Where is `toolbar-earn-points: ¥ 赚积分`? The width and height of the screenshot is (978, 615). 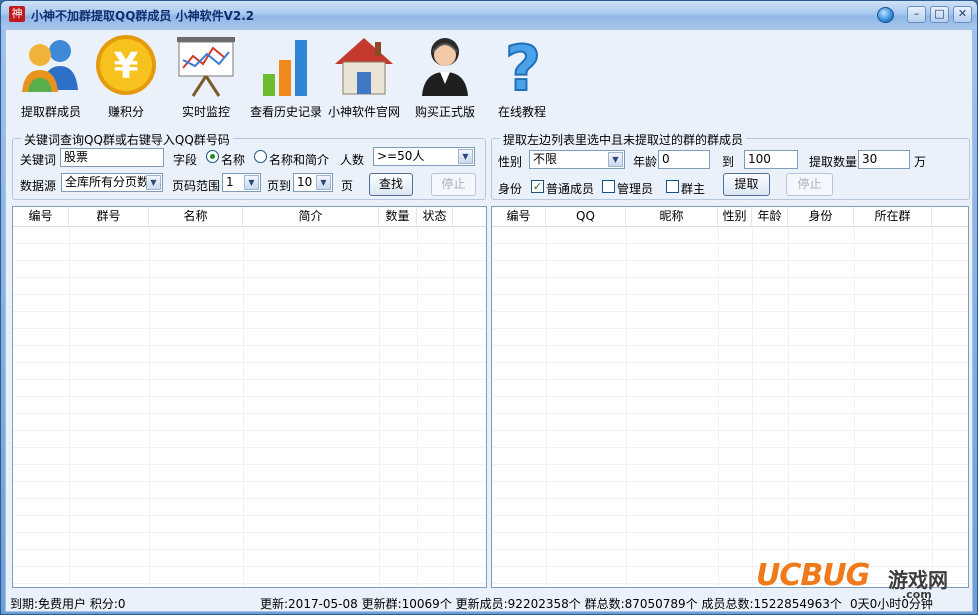 toolbar-earn-points: ¥ 赚积分 is located at coordinates (126, 77).